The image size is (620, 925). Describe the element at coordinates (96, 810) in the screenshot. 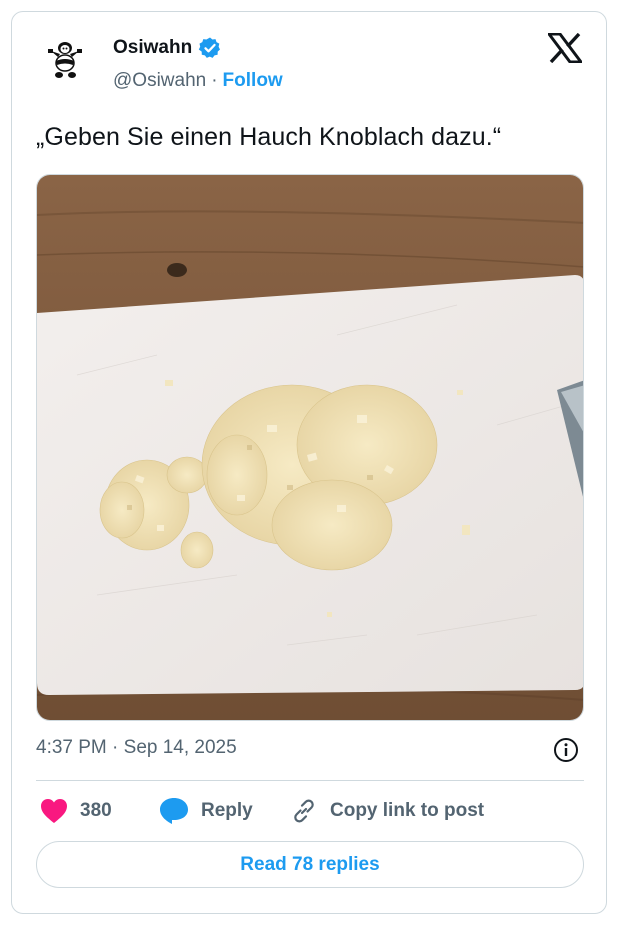

I see `like-count: 380` at that location.